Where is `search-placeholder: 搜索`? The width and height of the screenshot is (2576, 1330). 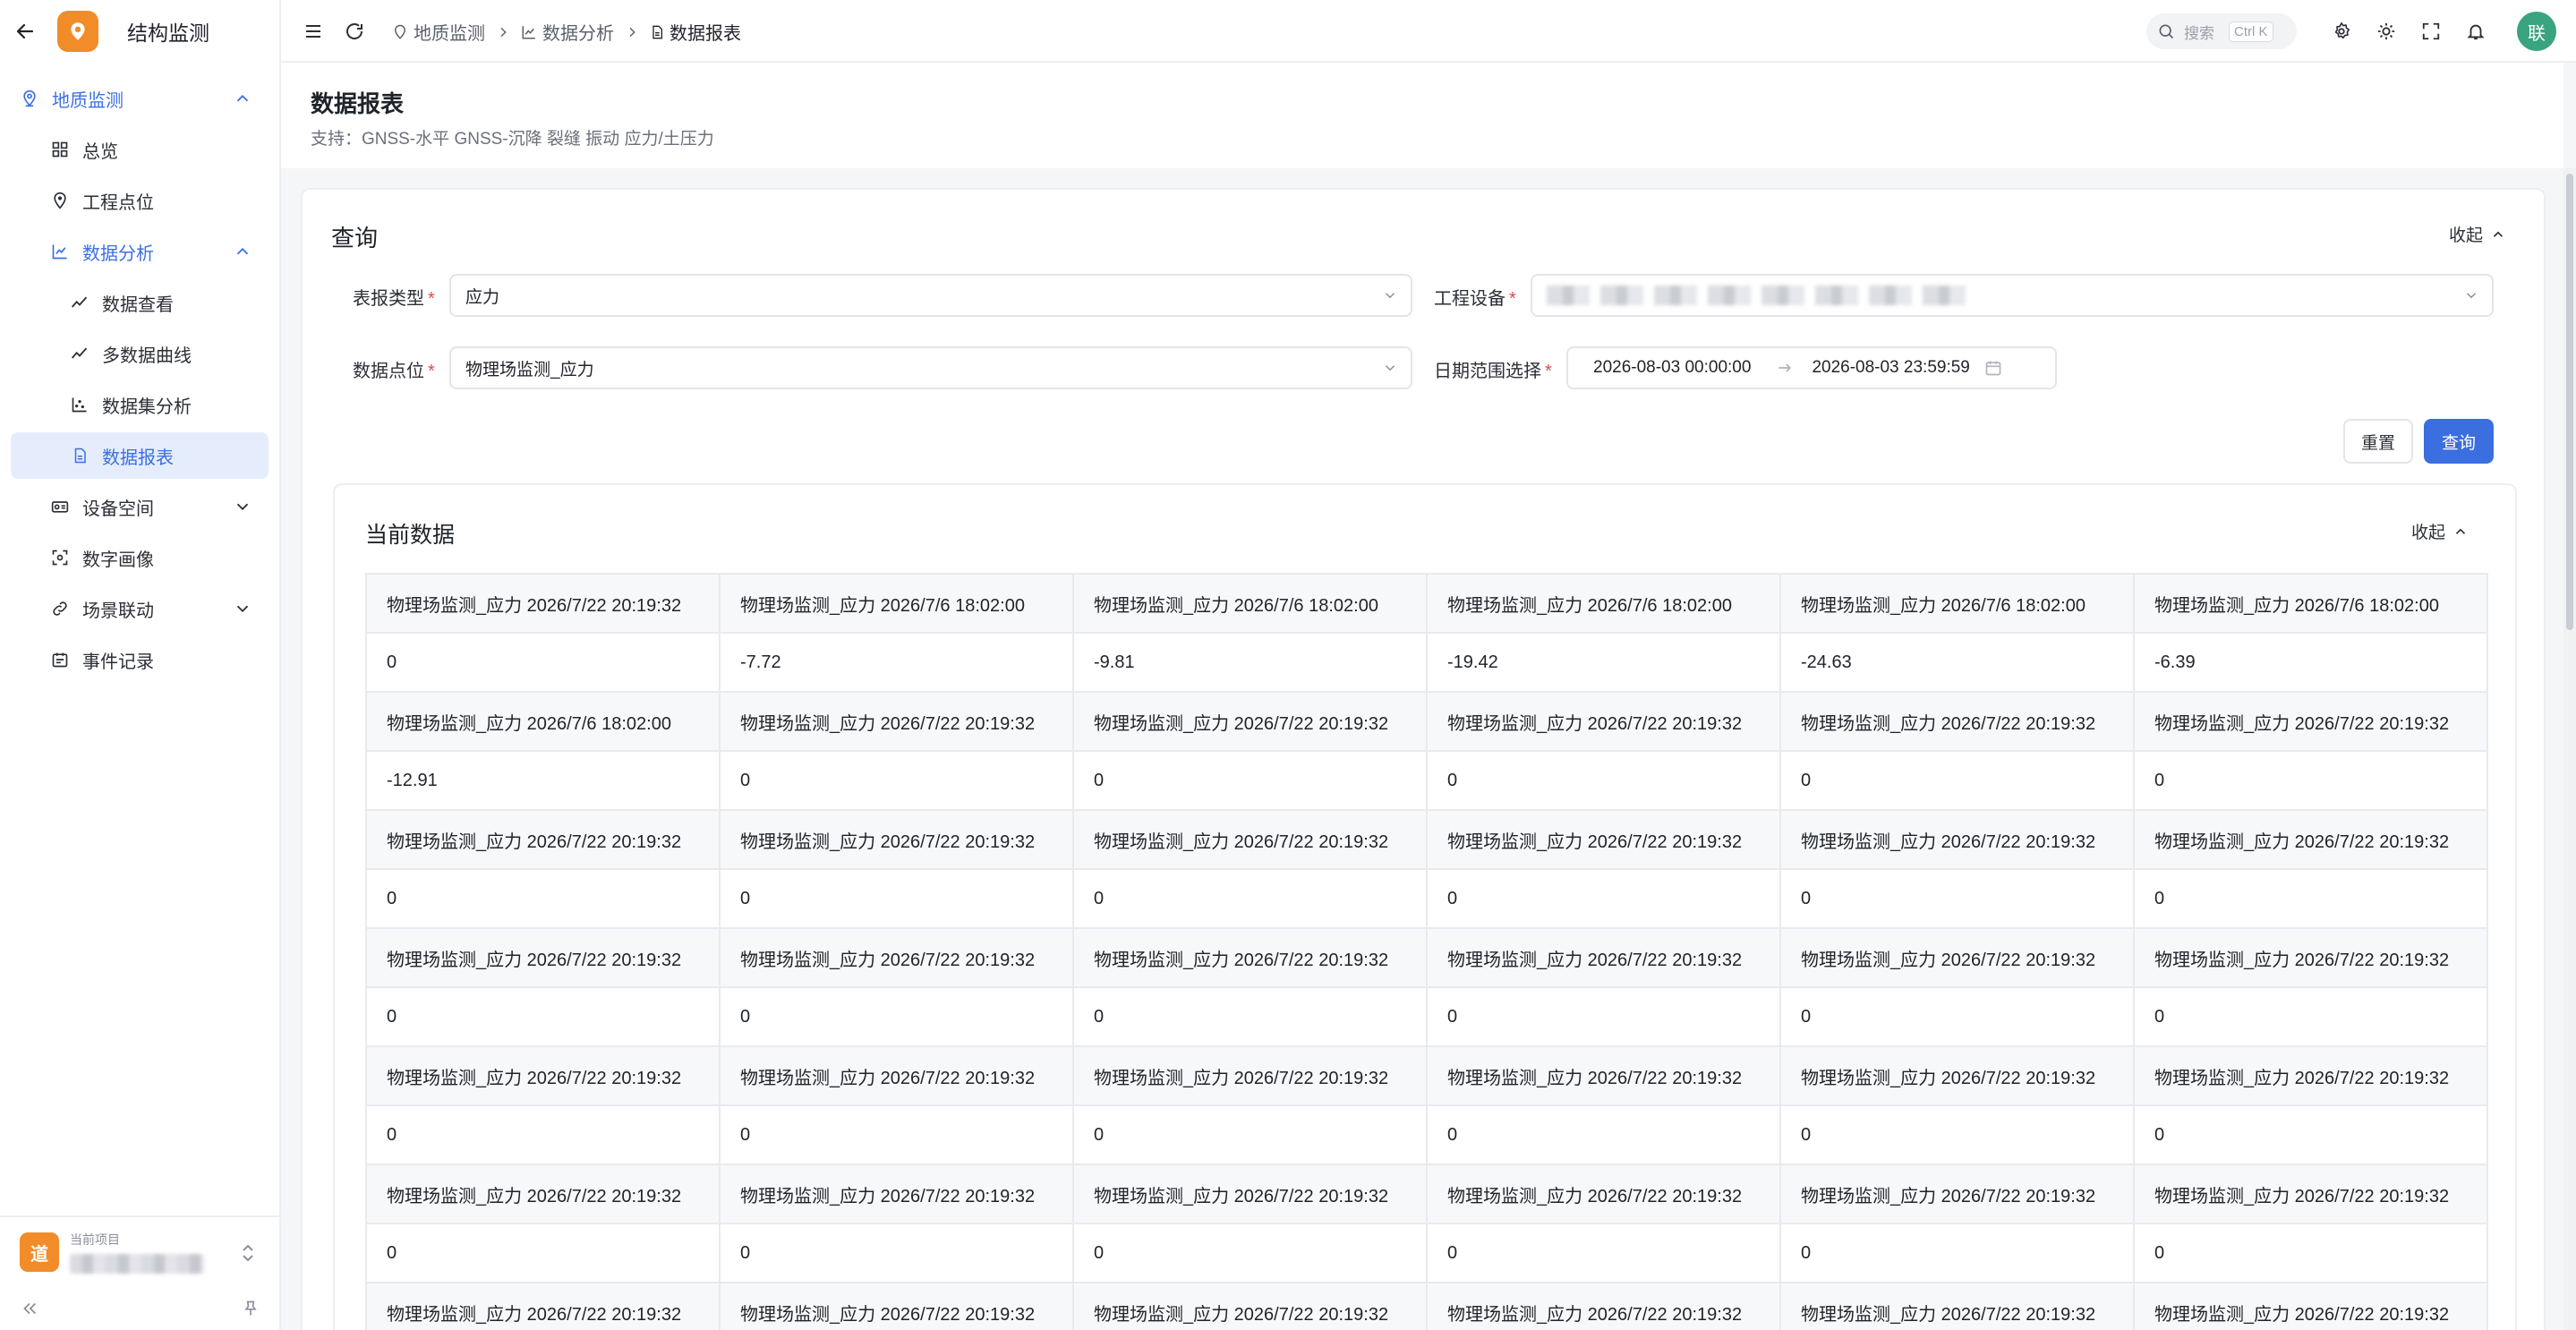 search-placeholder: 搜索 is located at coordinates (2199, 33).